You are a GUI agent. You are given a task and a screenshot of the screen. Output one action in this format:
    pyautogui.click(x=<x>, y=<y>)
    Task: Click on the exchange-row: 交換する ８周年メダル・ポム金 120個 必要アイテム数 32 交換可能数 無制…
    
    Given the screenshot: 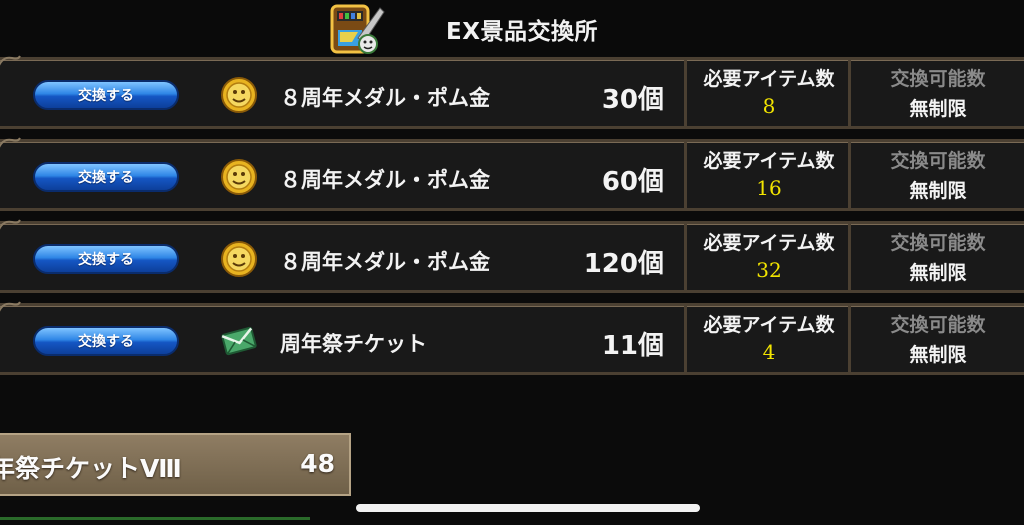 What is the action you would take?
    pyautogui.click(x=512, y=256)
    